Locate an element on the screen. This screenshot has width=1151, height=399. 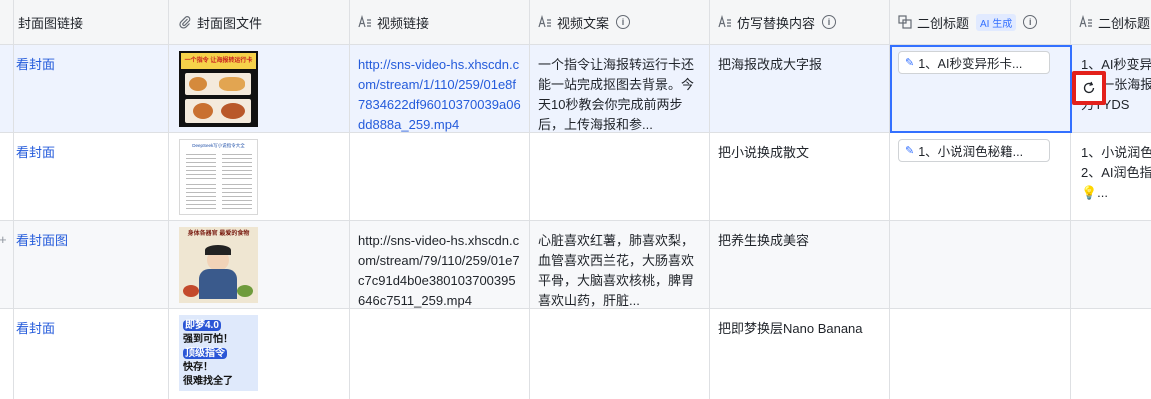
cover-thumbnail: DeepSeek写小说指令大全 is located at coordinates (218, 177).